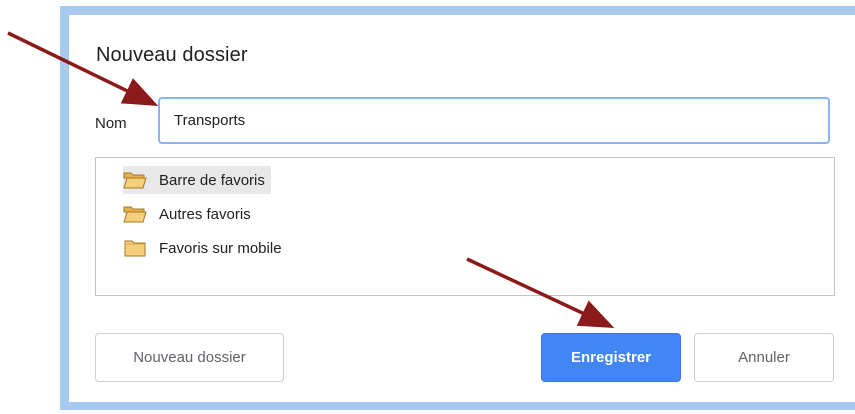 This screenshot has height=414, width=855. What do you see at coordinates (172, 55) in the screenshot?
I see `dialog-title: Nouveau dossier` at bounding box center [172, 55].